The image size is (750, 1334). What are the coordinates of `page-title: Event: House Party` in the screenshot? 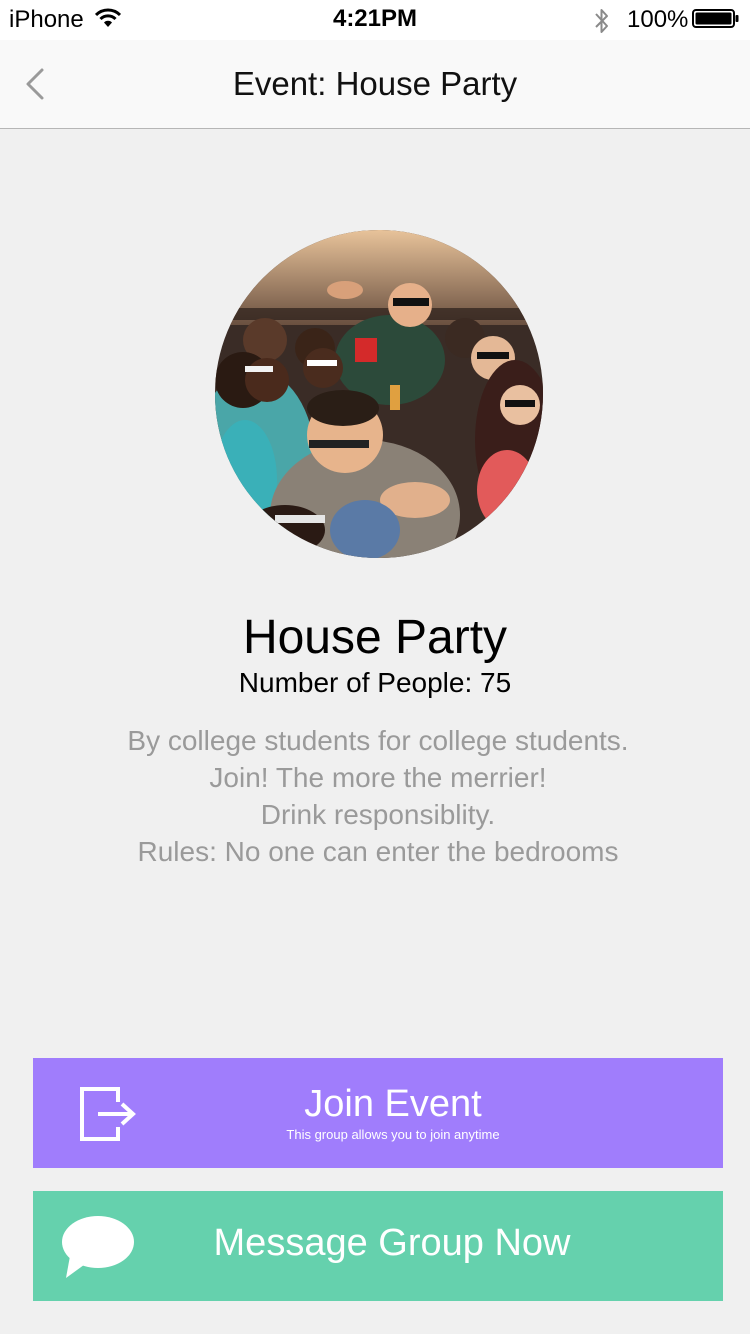 It's located at (375, 83).